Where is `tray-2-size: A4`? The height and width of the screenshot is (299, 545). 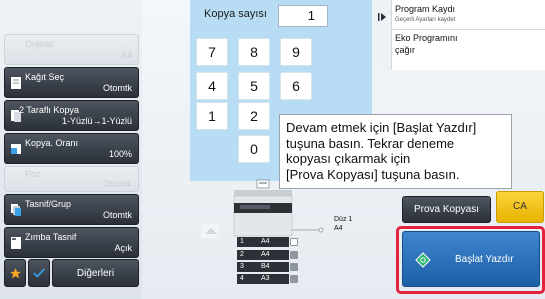 tray-2-size: A4 is located at coordinates (265, 254).